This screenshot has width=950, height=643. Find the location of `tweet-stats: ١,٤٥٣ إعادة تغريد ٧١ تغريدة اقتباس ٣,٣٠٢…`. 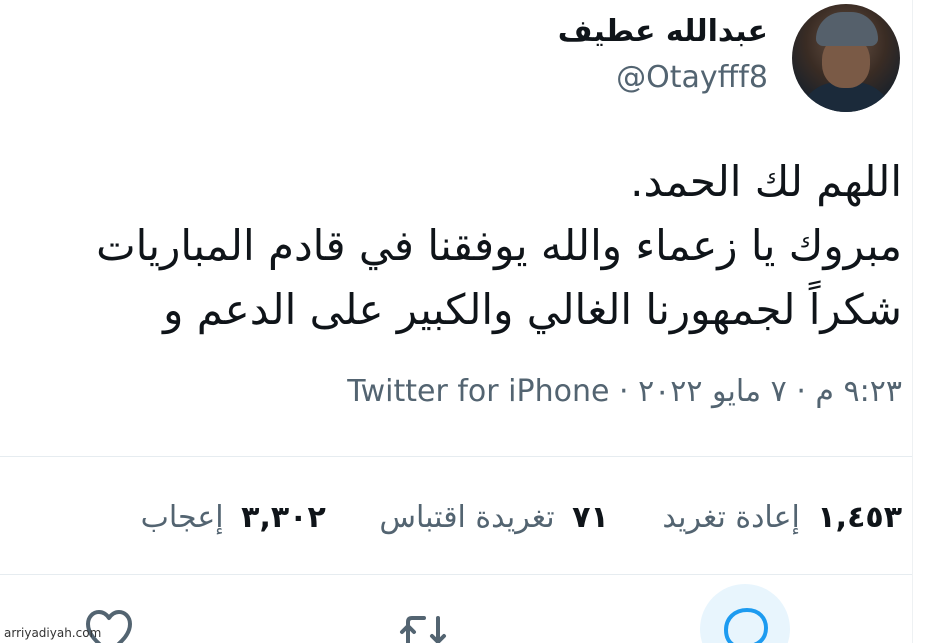

tweet-stats: ١,٤٥٣ إعادة تغريد ٧١ تغريدة اقتباس ٣,٣٠٢… is located at coordinates (499, 517).